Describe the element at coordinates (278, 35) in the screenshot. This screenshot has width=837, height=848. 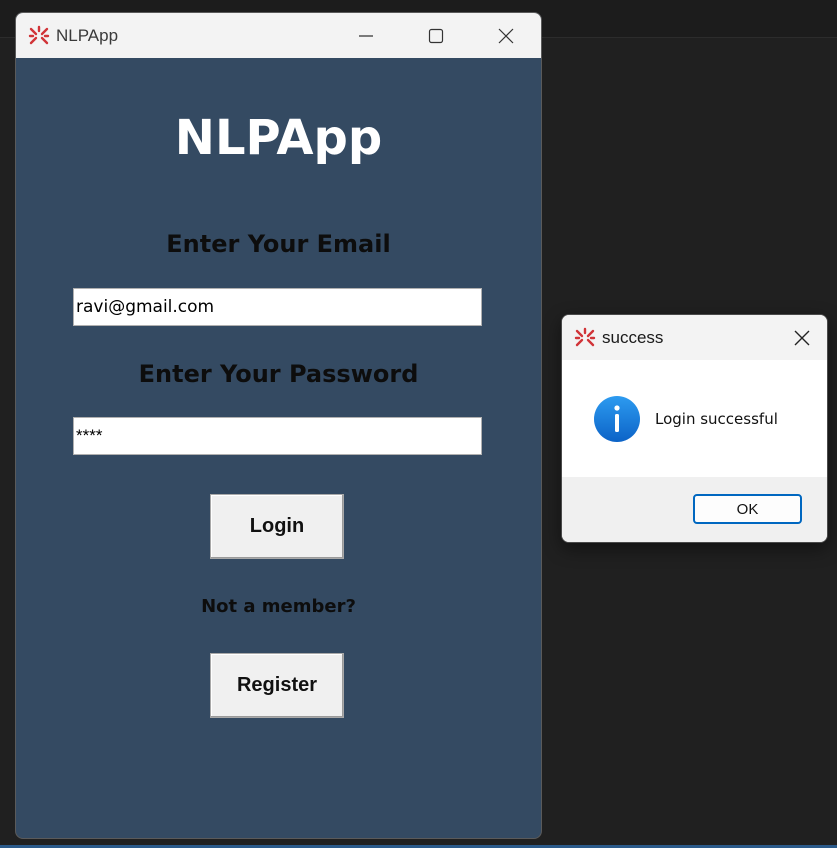
I see `main-titlebar: NLPApp` at that location.